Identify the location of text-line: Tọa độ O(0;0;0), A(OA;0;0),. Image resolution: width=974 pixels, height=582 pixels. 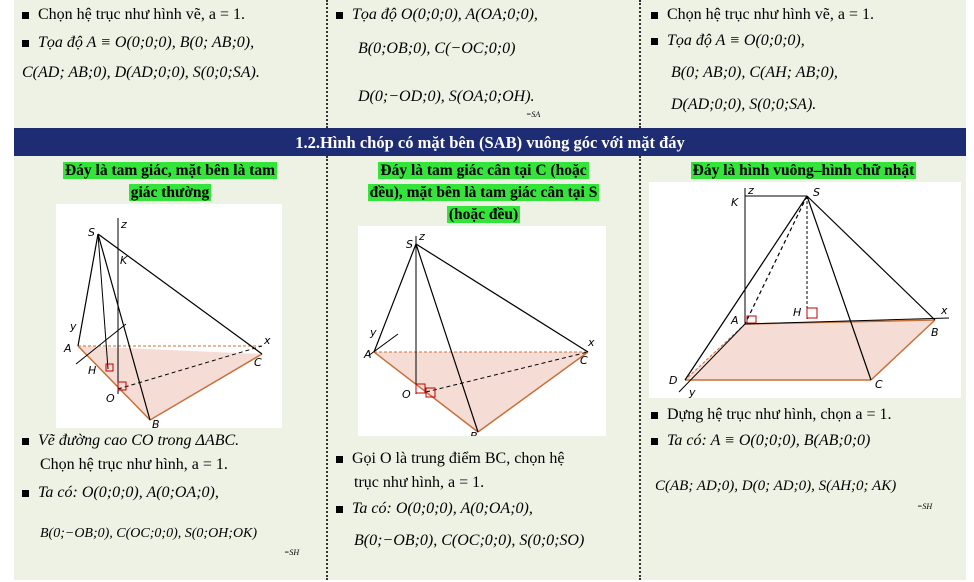
(445, 14).